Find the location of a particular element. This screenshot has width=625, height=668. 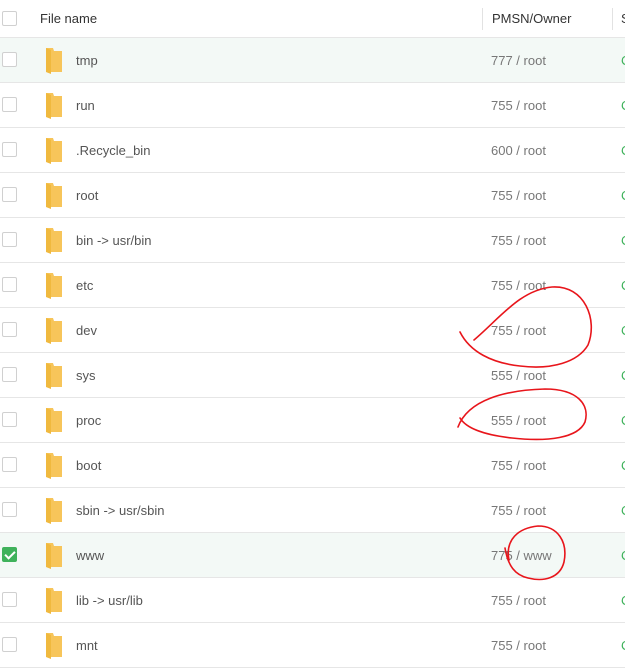

column-header-name: File name is located at coordinates (68, 19).